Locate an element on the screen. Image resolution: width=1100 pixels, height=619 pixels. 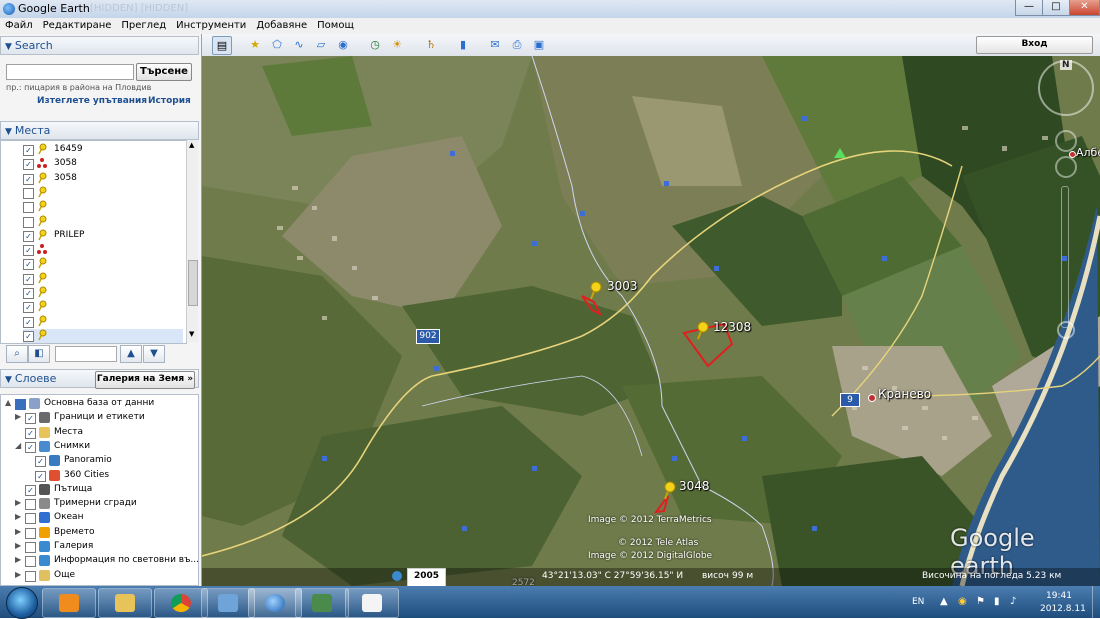
email-icon: ✉ is located at coordinates (495, 44).